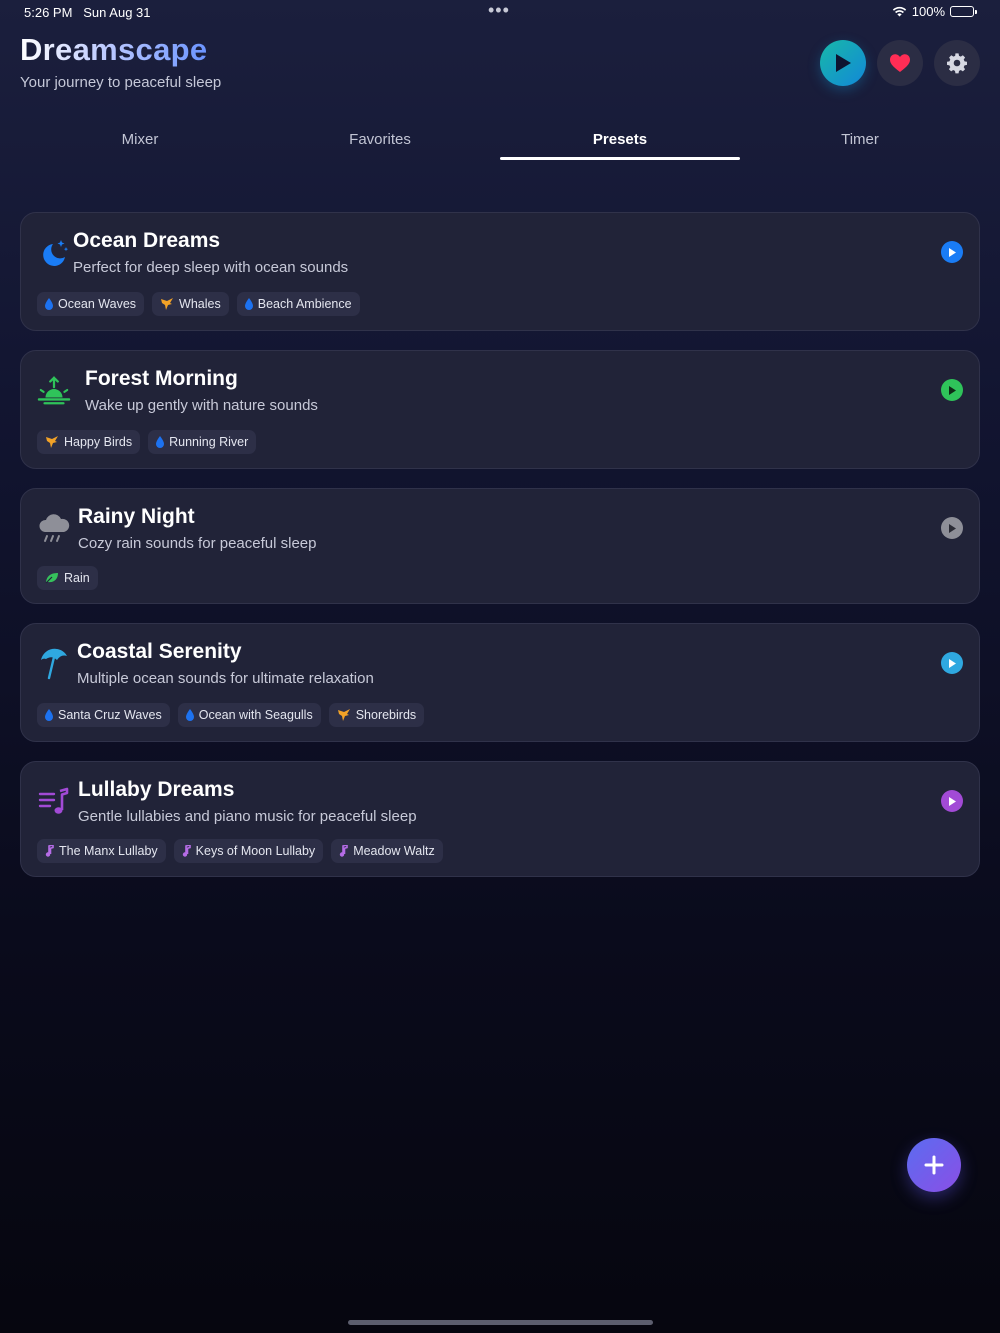  Describe the element at coordinates (255, 851) in the screenshot. I see `sound-chip-label: Keys of Moon Lullaby` at that location.